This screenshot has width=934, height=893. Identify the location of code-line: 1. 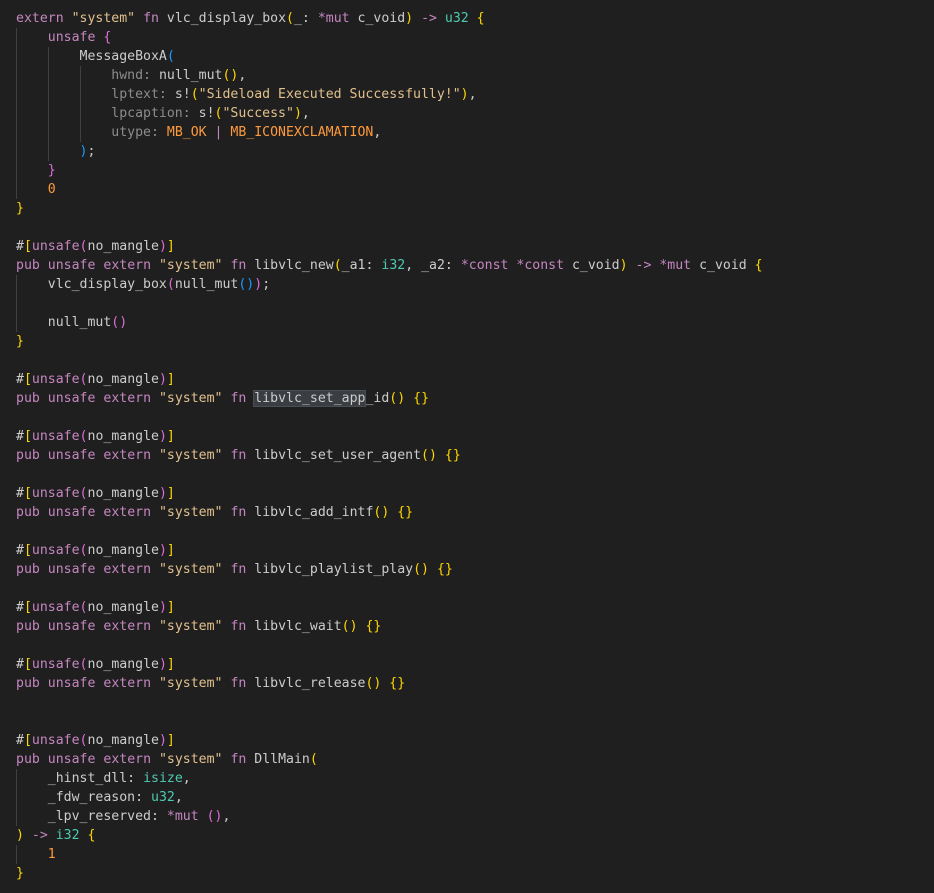
(389, 854).